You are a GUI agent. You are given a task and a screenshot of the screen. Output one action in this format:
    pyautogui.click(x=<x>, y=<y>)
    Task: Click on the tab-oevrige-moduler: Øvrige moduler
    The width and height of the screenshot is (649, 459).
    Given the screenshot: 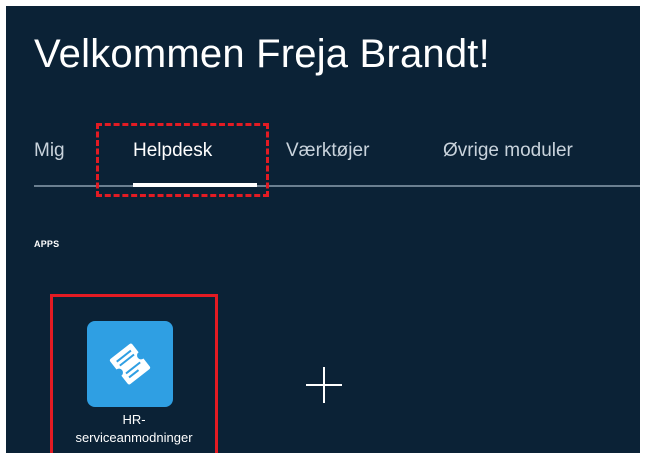 What is the action you would take?
    pyautogui.click(x=508, y=151)
    